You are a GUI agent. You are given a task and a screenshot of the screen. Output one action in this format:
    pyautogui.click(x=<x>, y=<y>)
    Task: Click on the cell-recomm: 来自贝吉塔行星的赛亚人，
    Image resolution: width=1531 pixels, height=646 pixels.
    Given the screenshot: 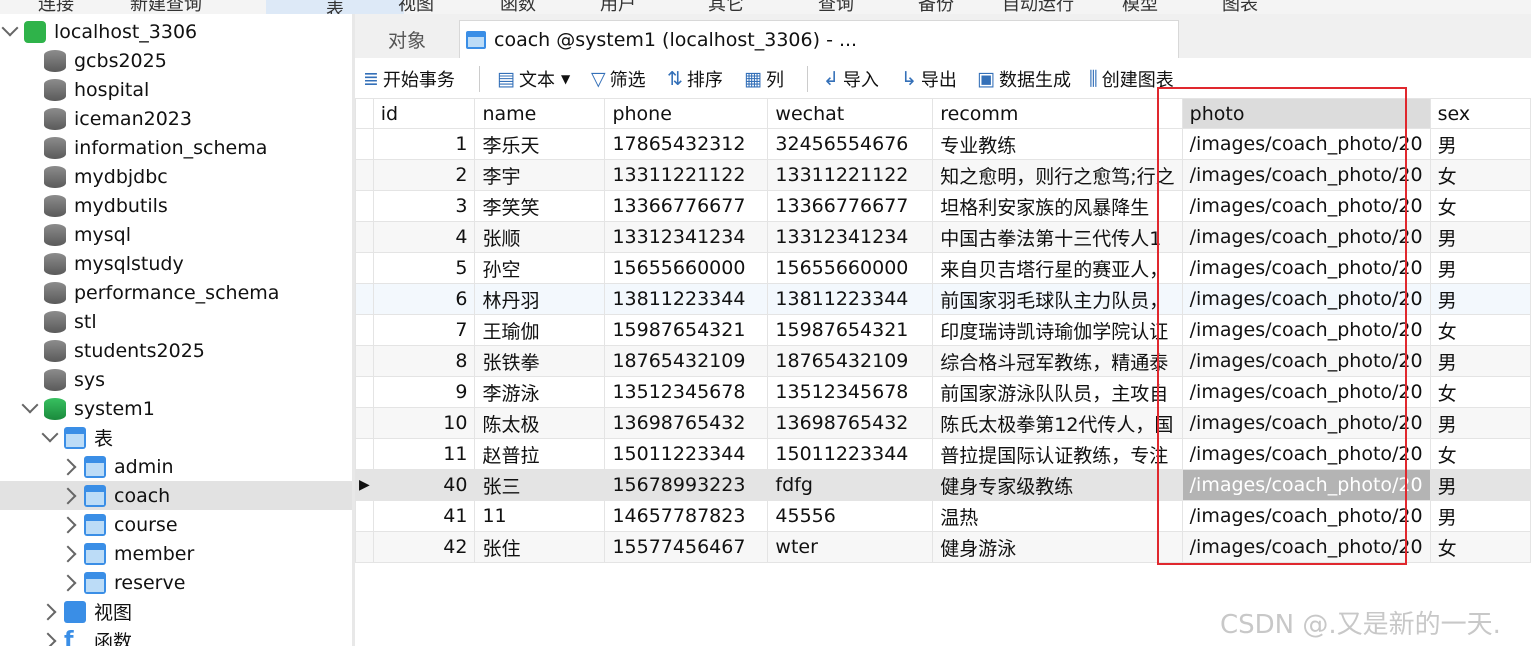 What is the action you would take?
    pyautogui.click(x=1057, y=268)
    